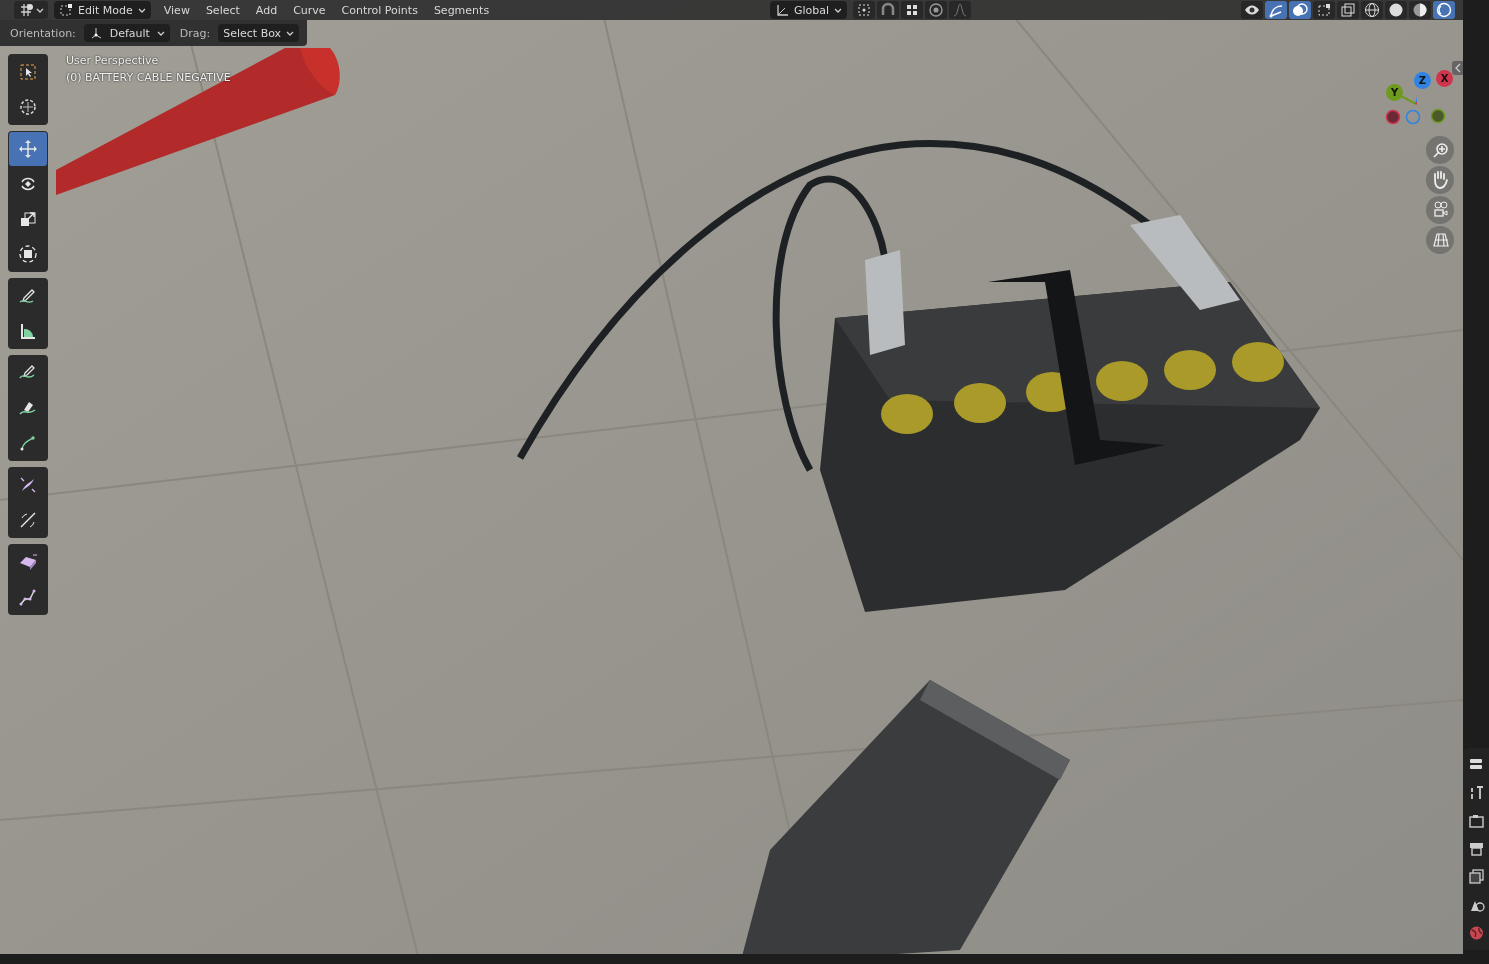 Image resolution: width=1489 pixels, height=964 pixels. Describe the element at coordinates (28, 331) in the screenshot. I see `ruler-icon` at that location.